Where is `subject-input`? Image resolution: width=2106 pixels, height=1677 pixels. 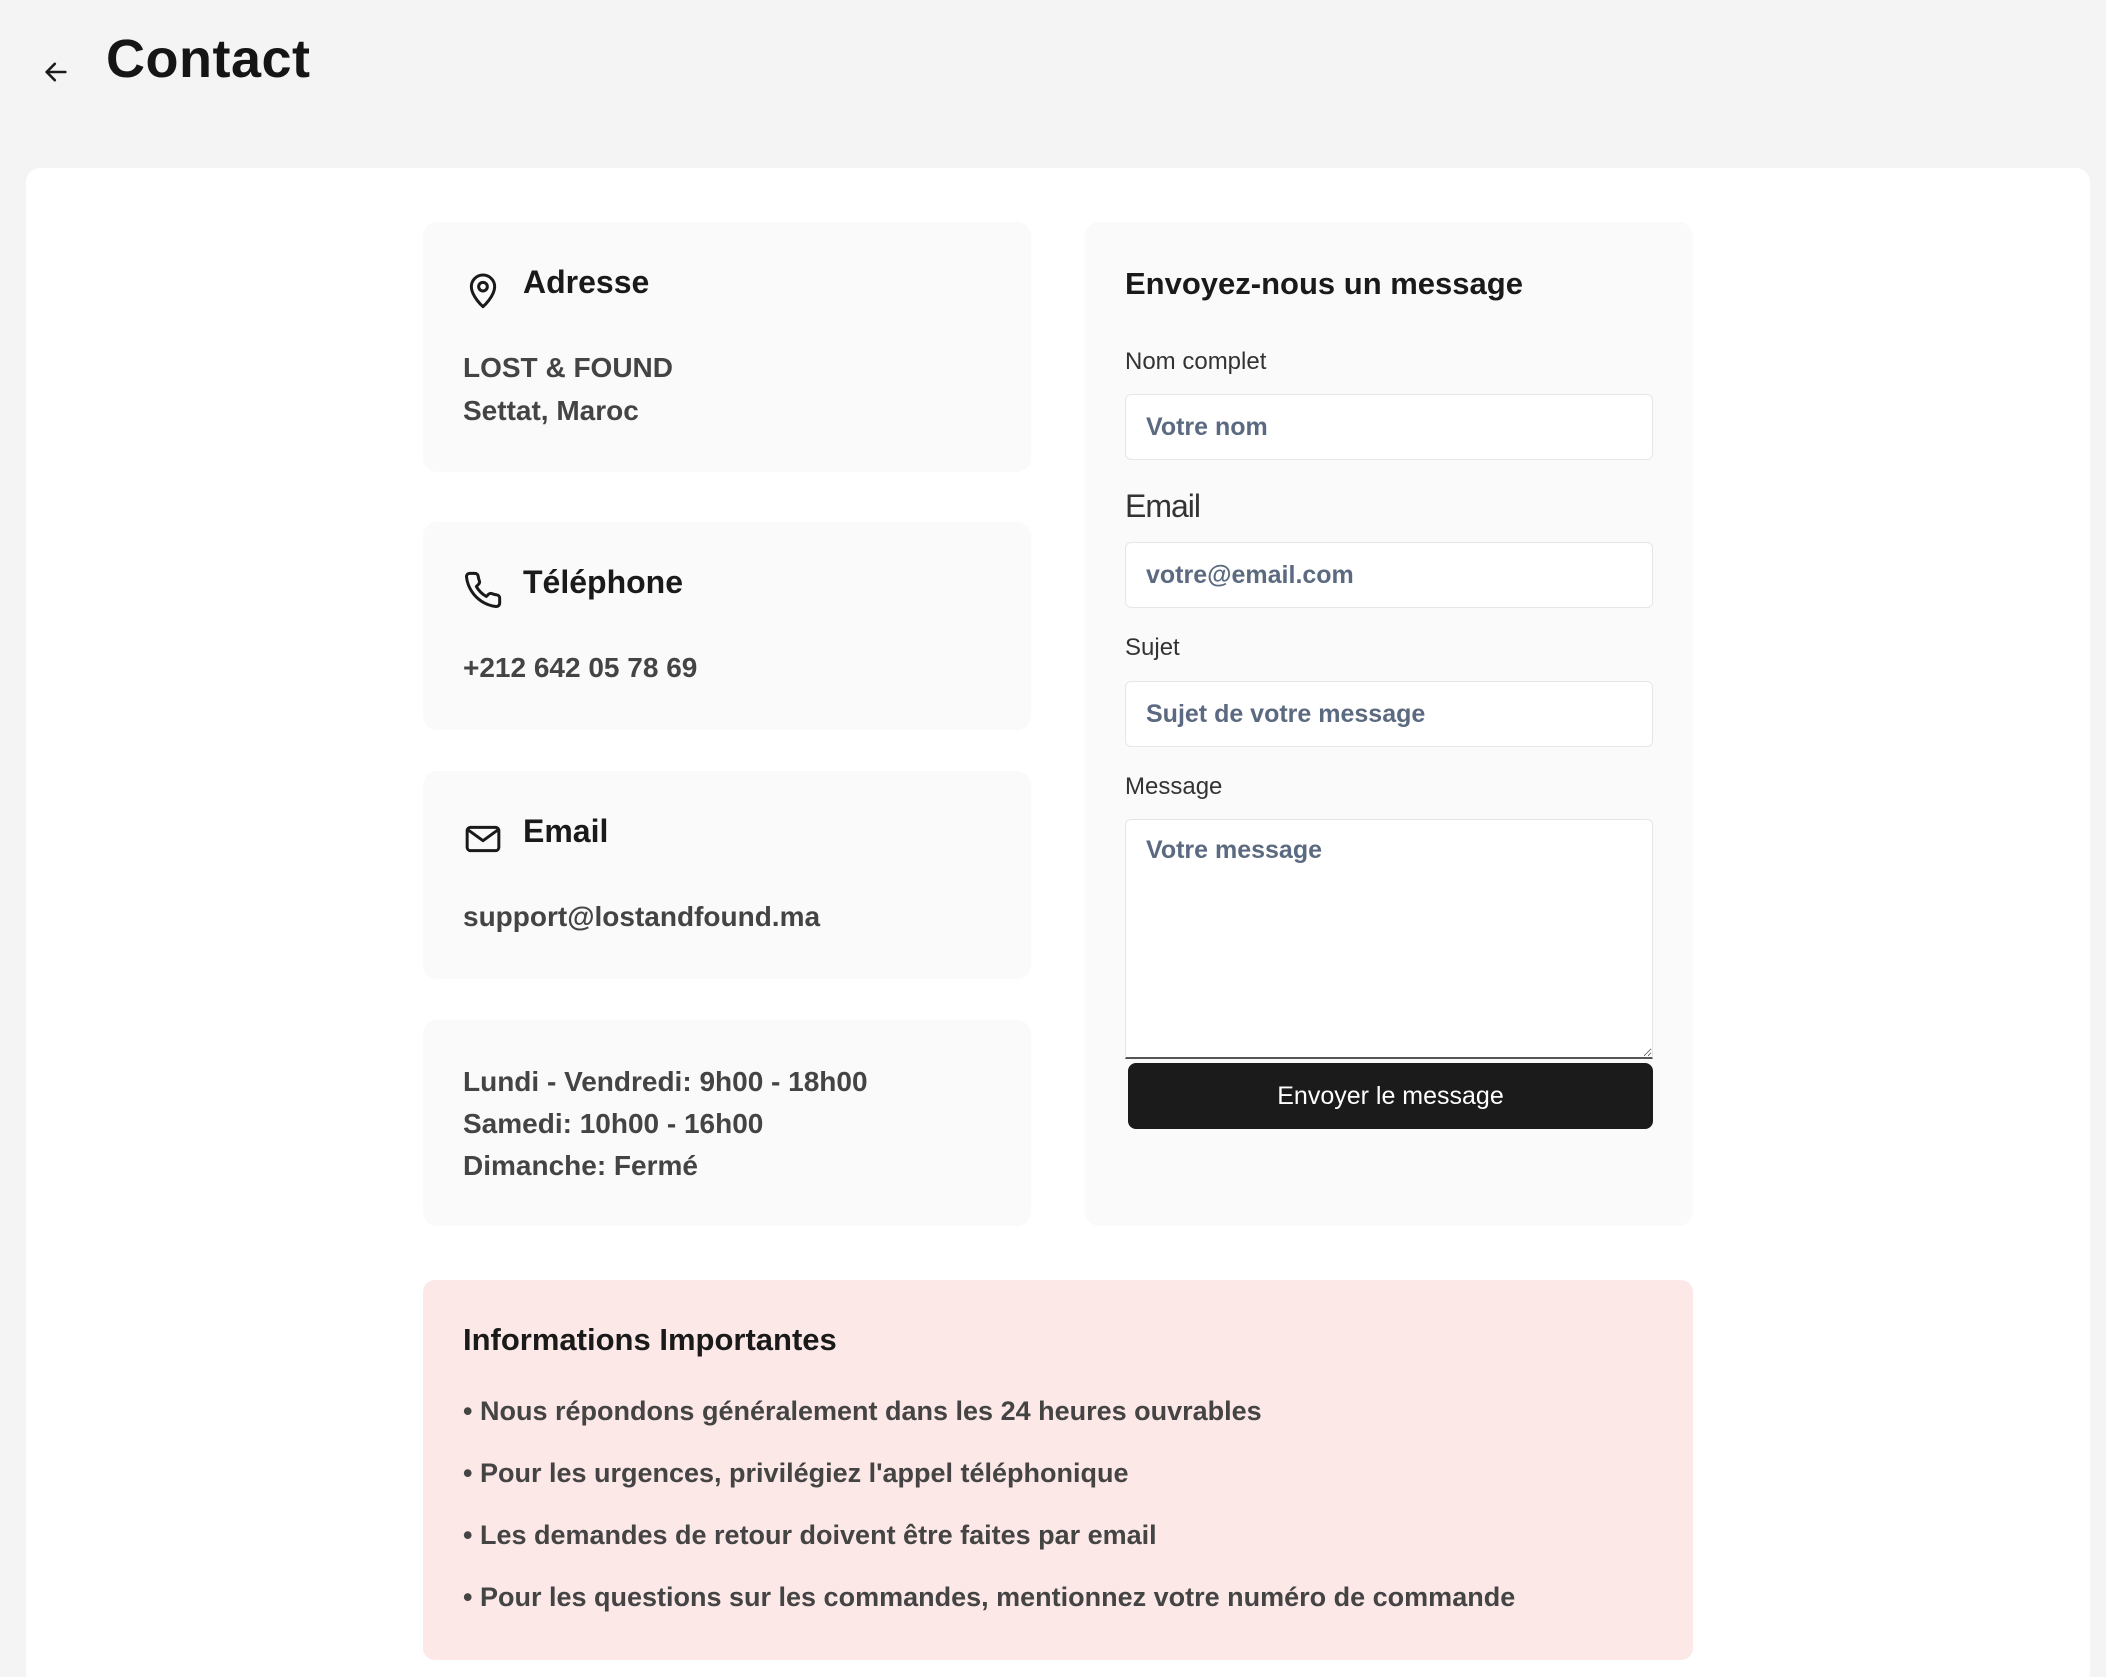
subject-input is located at coordinates (1389, 714).